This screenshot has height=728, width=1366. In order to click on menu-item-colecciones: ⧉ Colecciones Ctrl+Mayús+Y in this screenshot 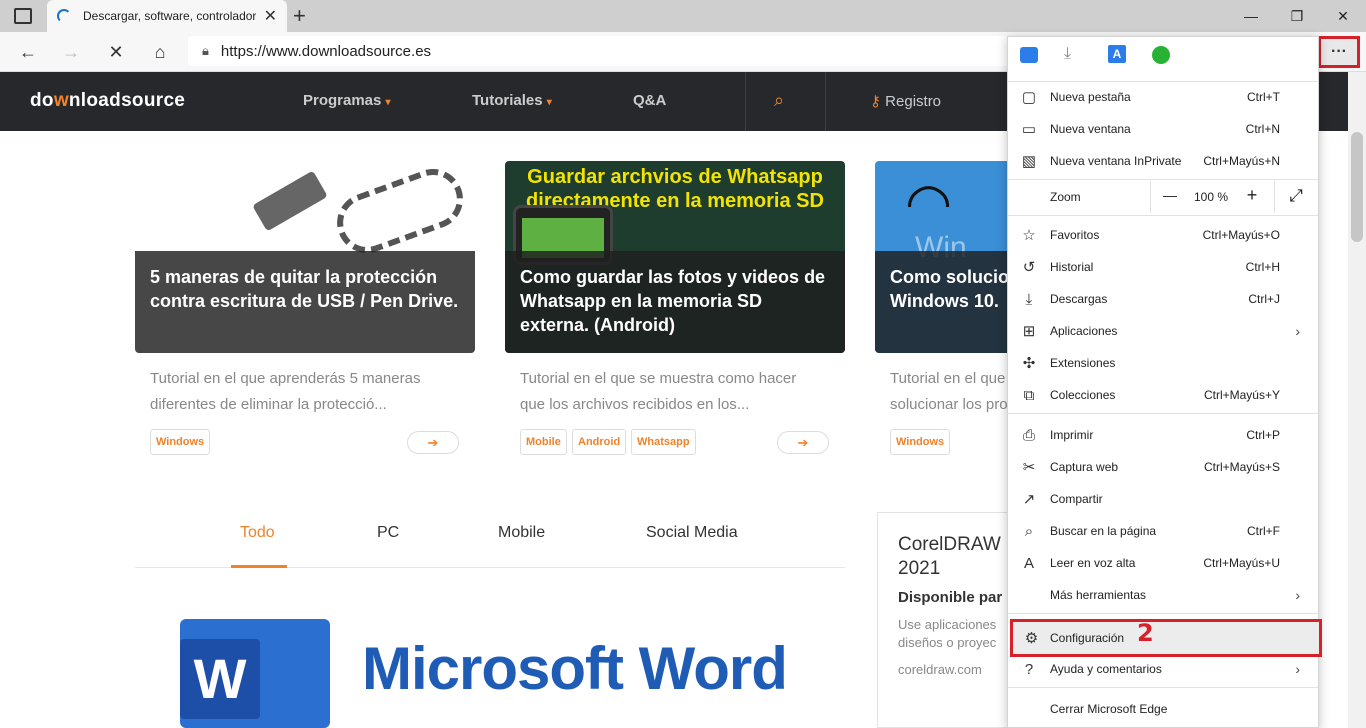, I will do `click(1163, 395)`.